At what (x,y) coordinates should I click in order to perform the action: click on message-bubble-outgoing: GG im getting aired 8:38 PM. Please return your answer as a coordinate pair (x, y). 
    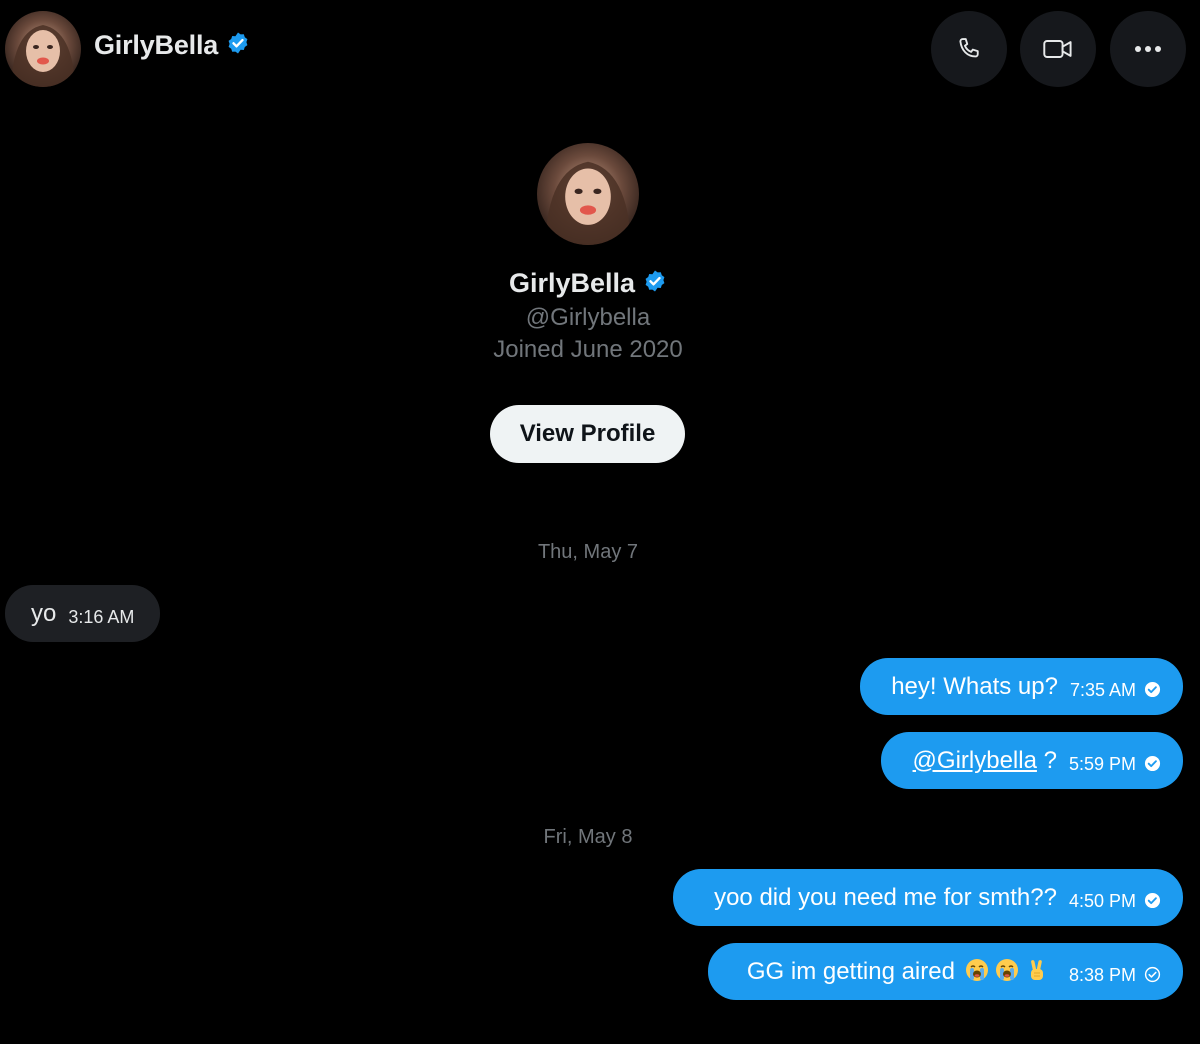
    Looking at the image, I should click on (945, 971).